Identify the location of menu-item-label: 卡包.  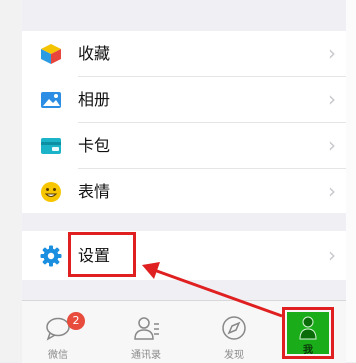
(94, 145).